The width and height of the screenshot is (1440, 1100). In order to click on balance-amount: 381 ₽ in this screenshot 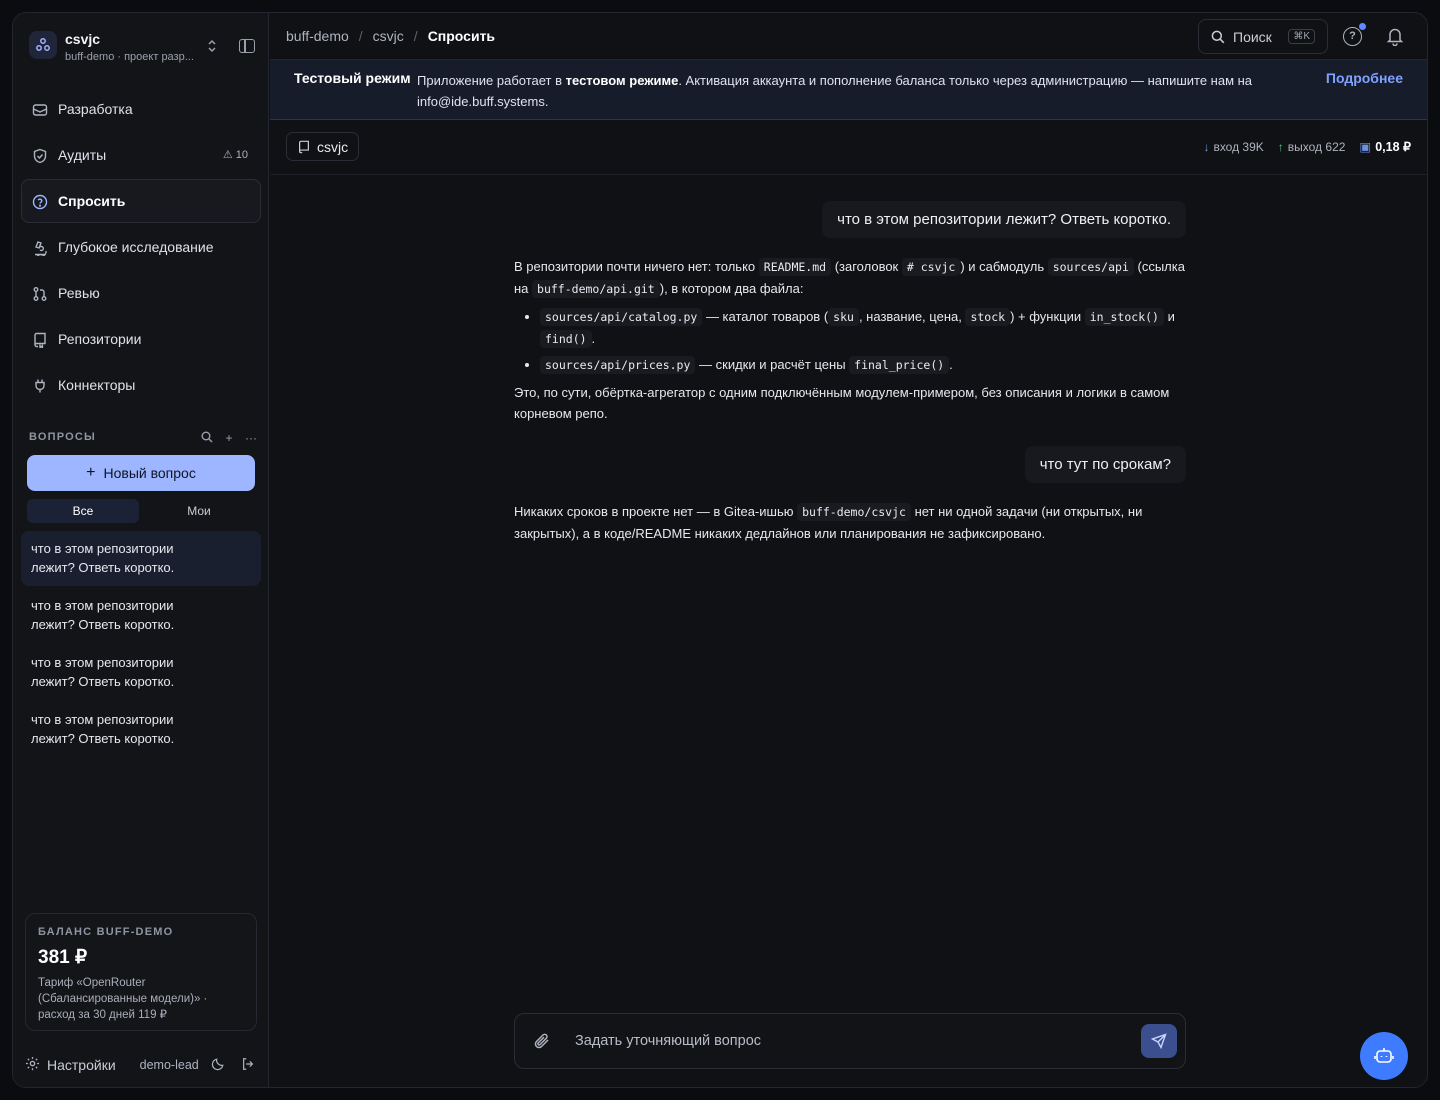, I will do `click(63, 957)`.